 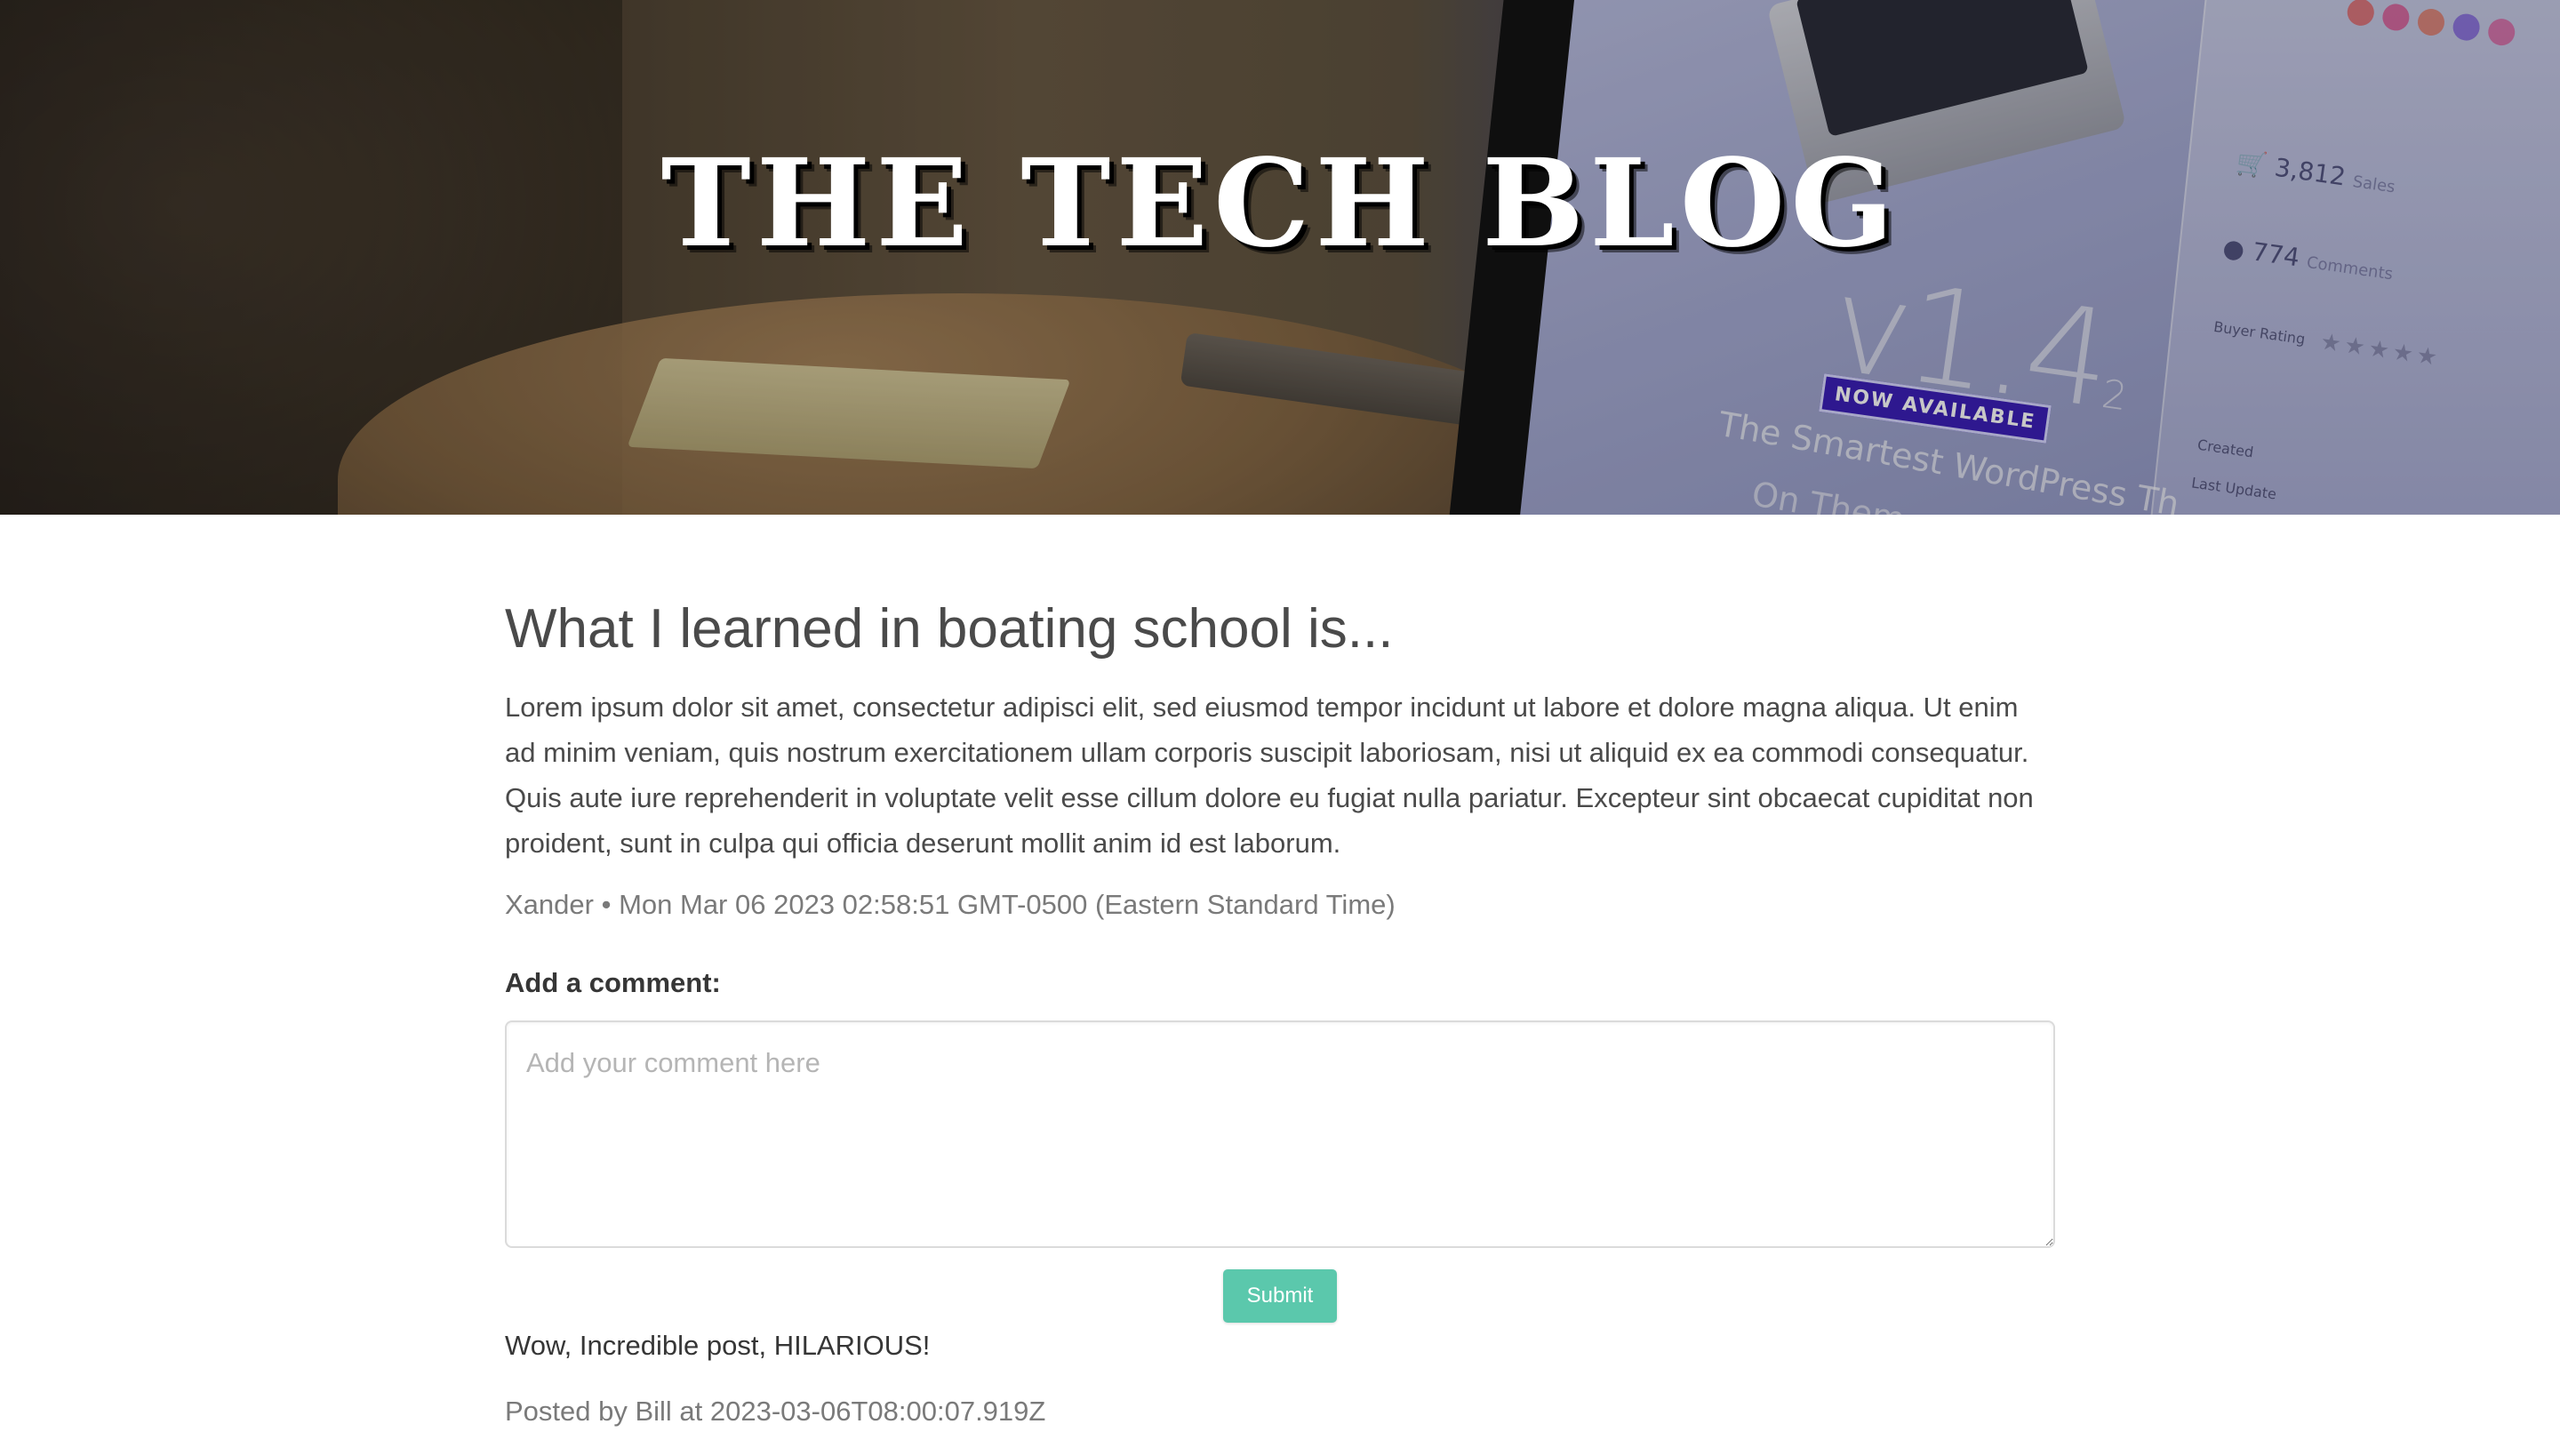 I want to click on submit-comment-button: Submit, so click(x=1280, y=1296).